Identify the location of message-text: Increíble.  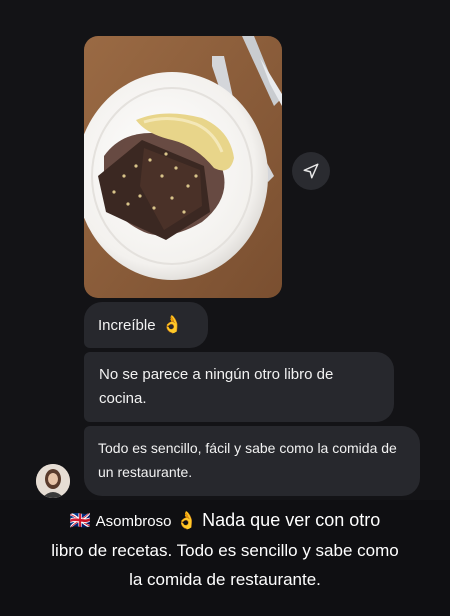
(127, 325).